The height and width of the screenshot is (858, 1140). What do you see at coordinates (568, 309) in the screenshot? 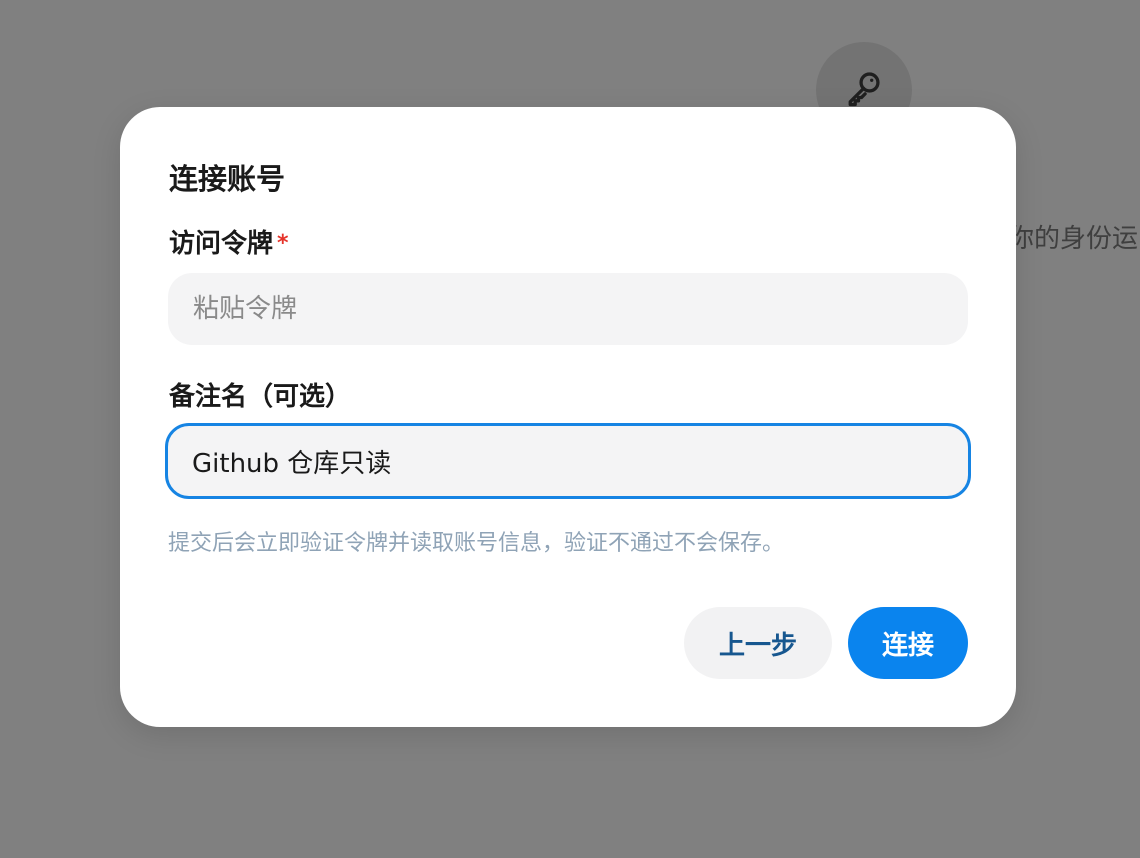
I see `access-token-input` at bounding box center [568, 309].